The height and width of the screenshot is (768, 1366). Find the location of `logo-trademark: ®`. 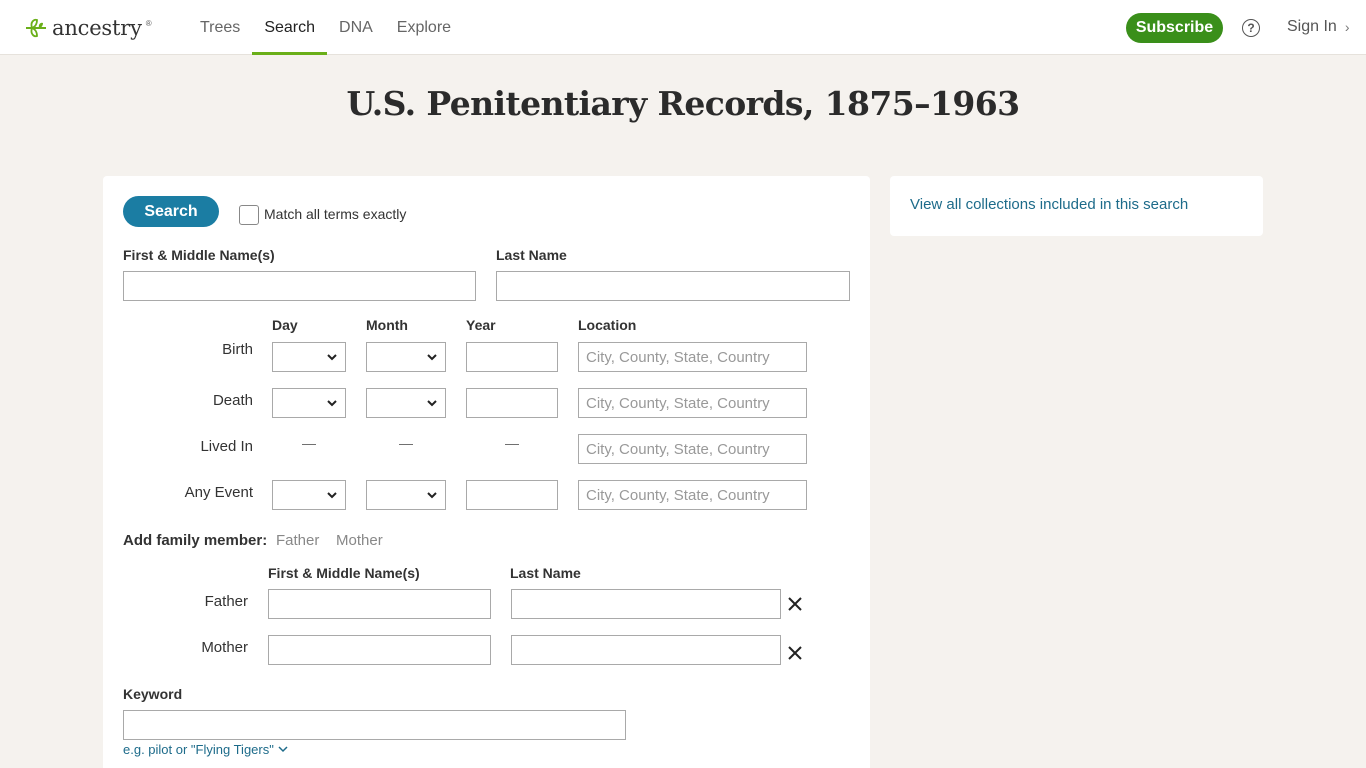

logo-trademark: ® is located at coordinates (148, 23).